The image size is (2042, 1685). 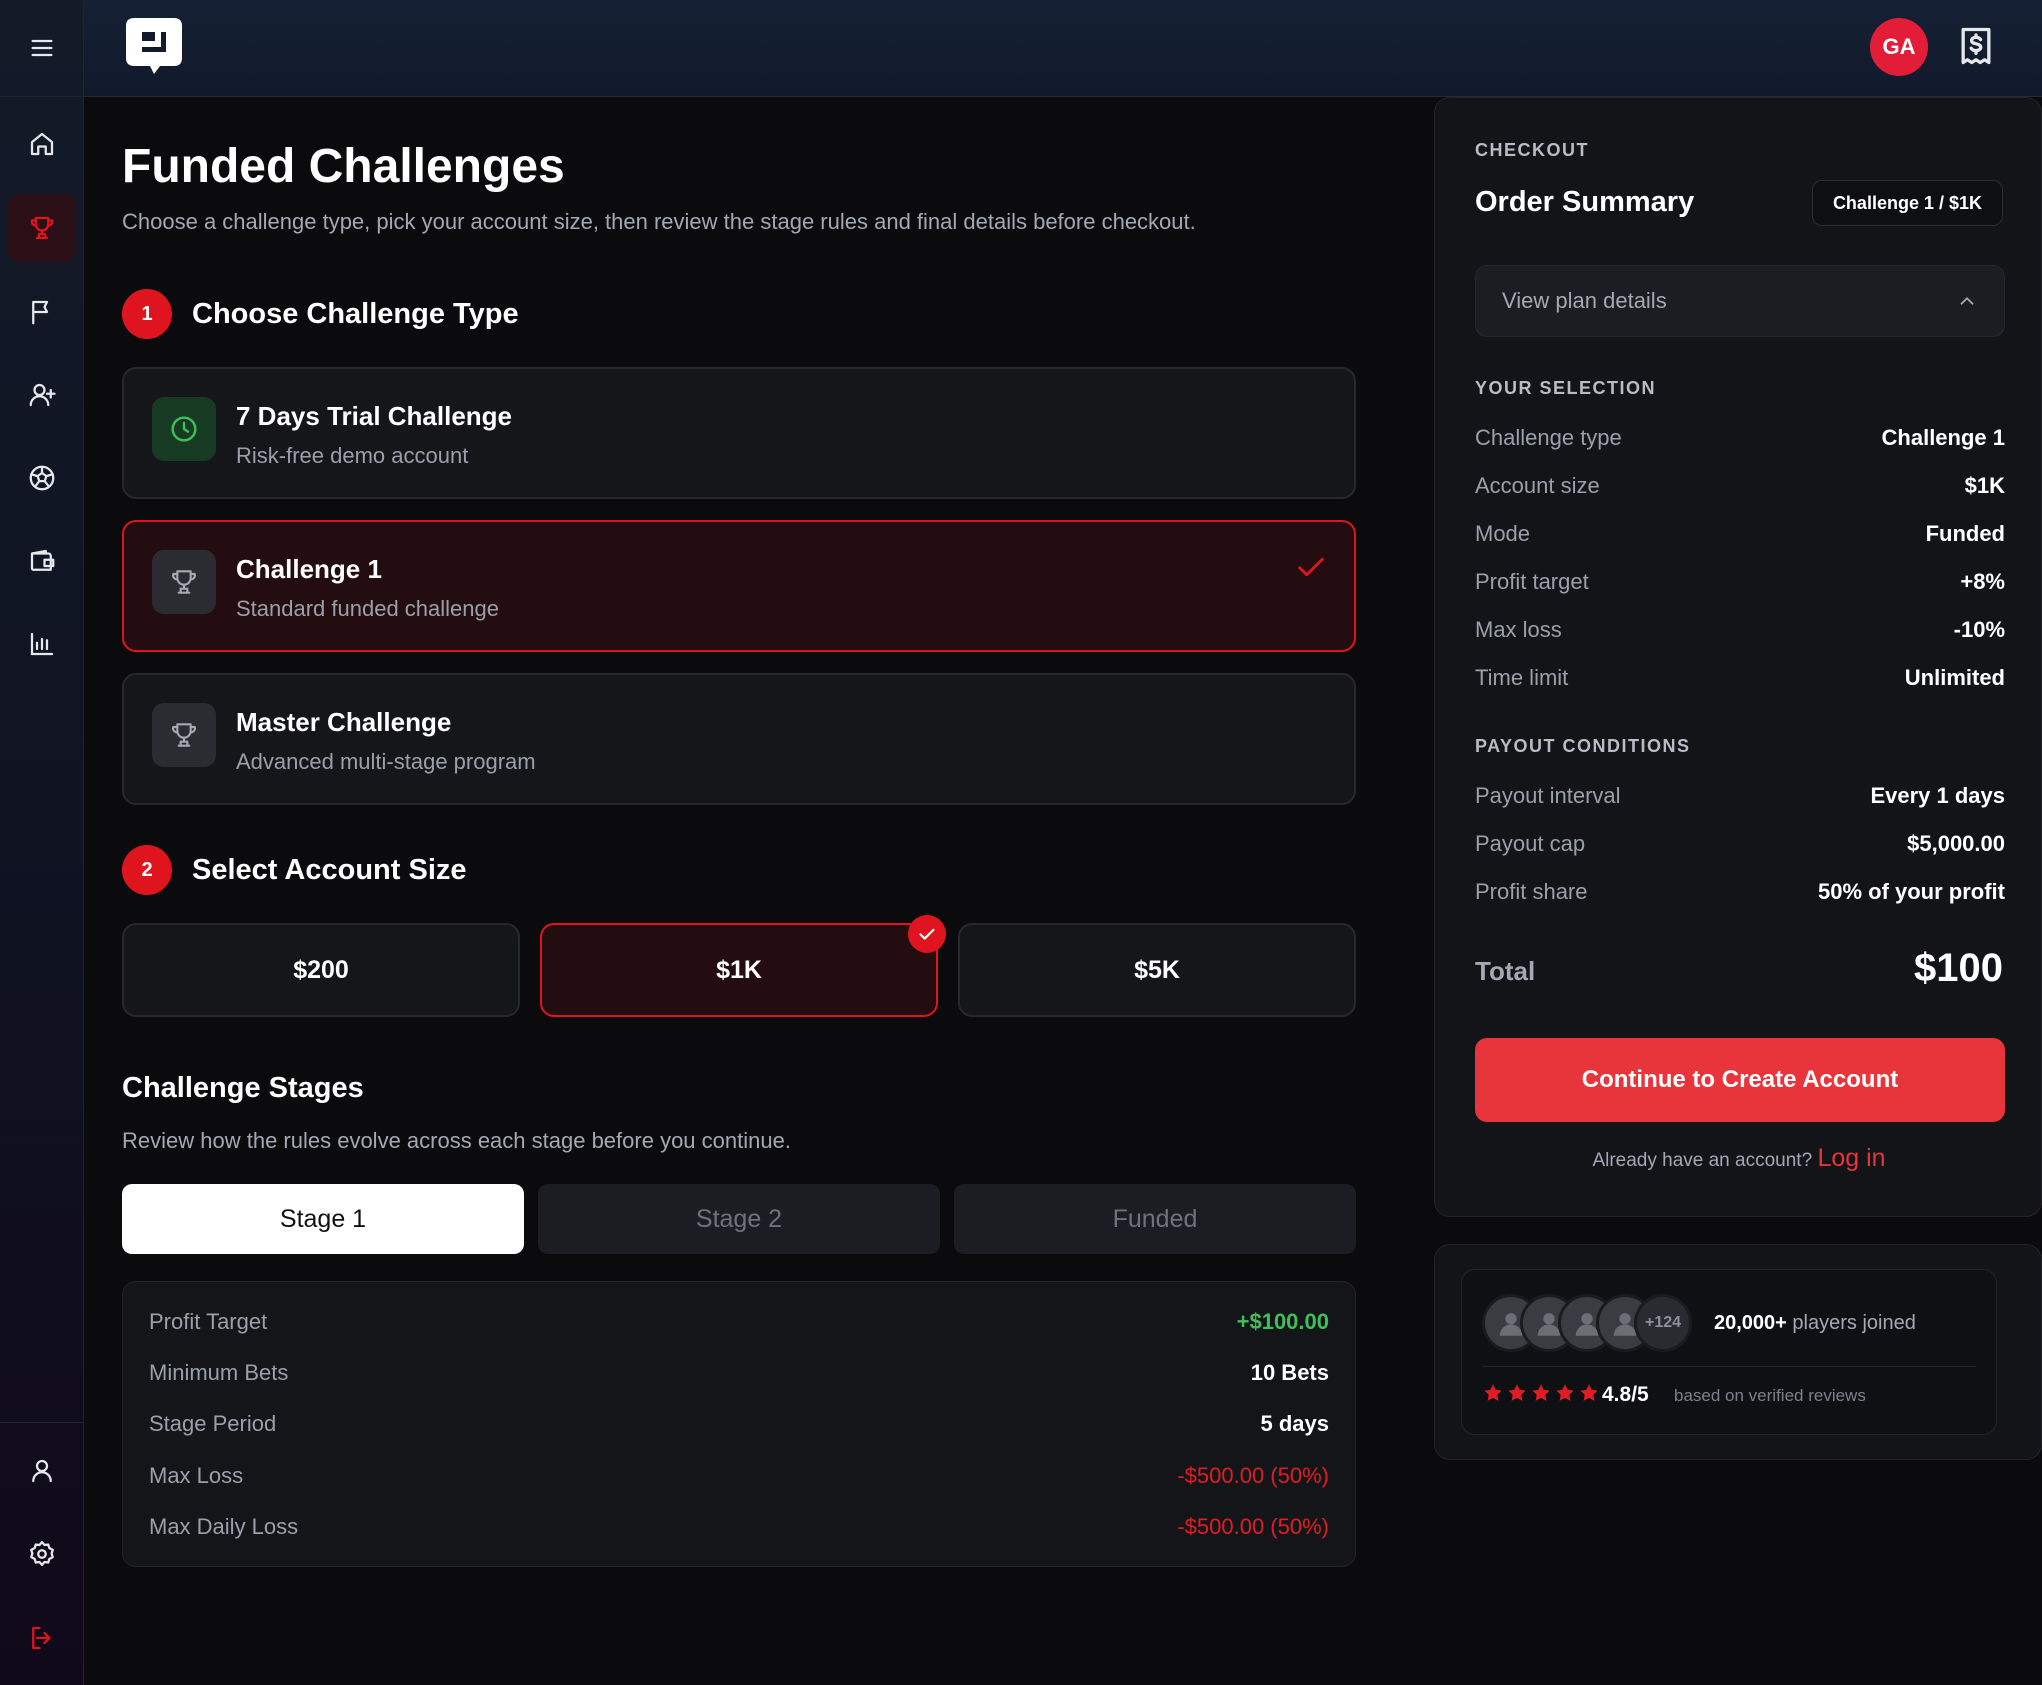 I want to click on sidebar-item-profile, so click(x=42, y=1471).